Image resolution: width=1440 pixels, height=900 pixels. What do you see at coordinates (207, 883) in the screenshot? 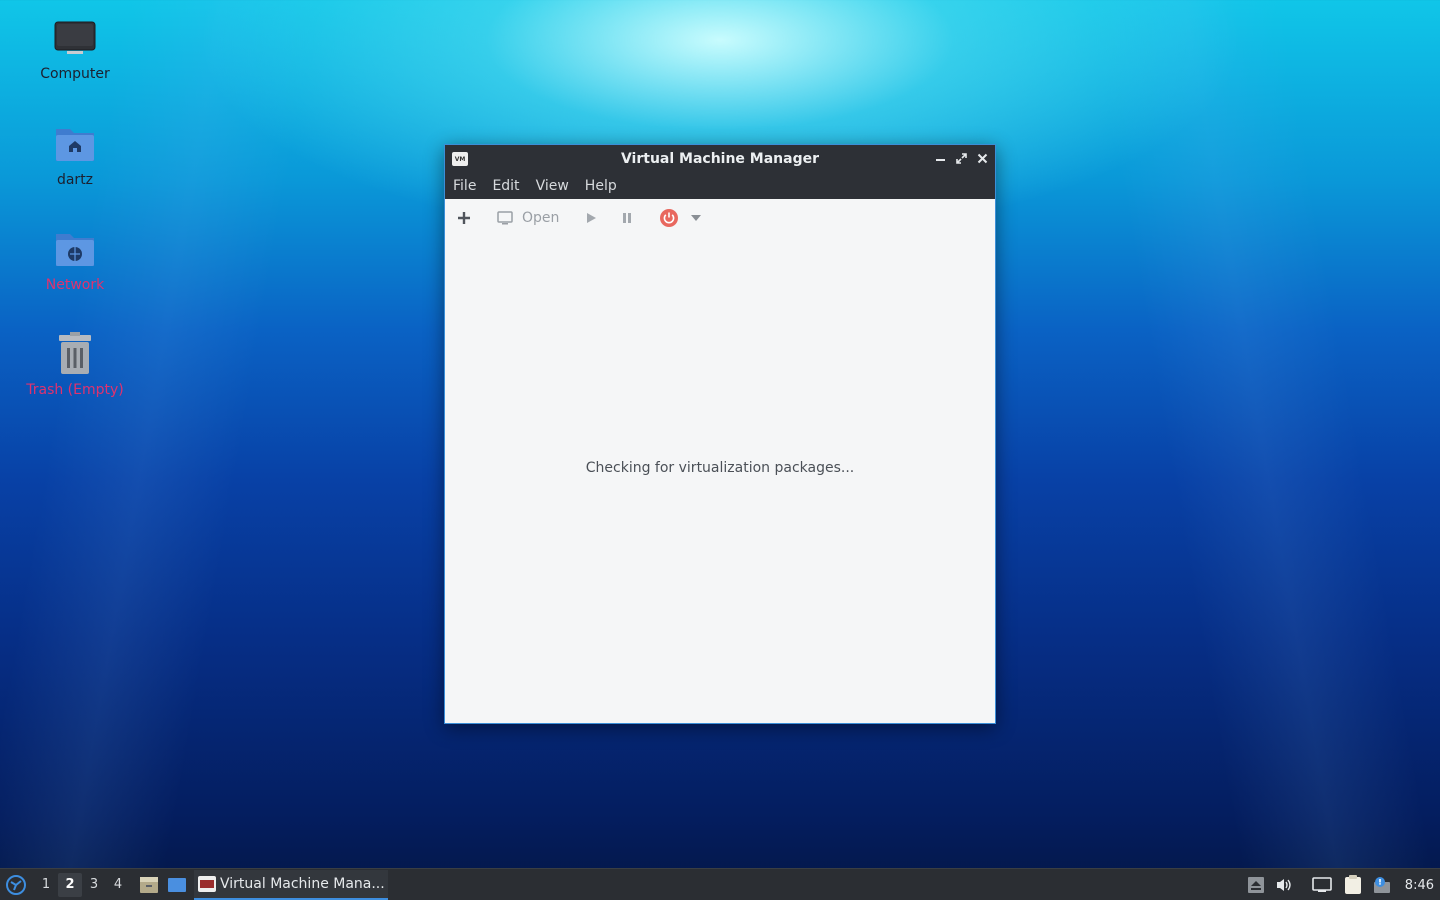
I see `vmm-app-icon` at bounding box center [207, 883].